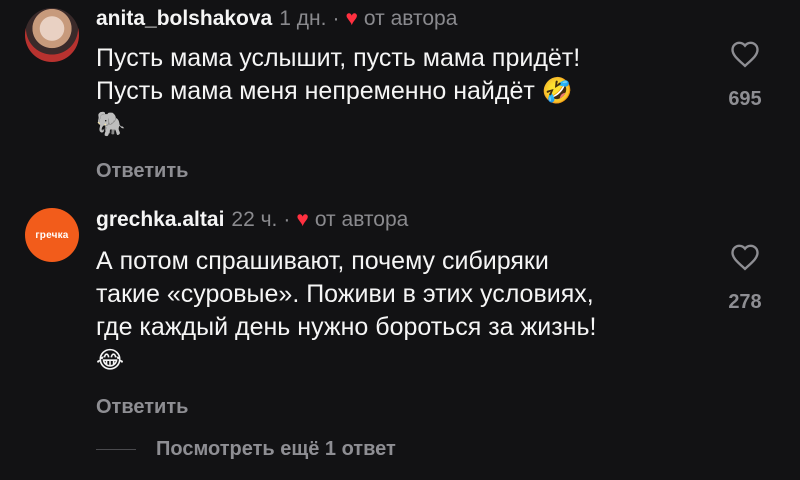 The image size is (800, 480). I want to click on comment-line: Пусть мама меня непременно найдёт 🤣, so click(334, 91).